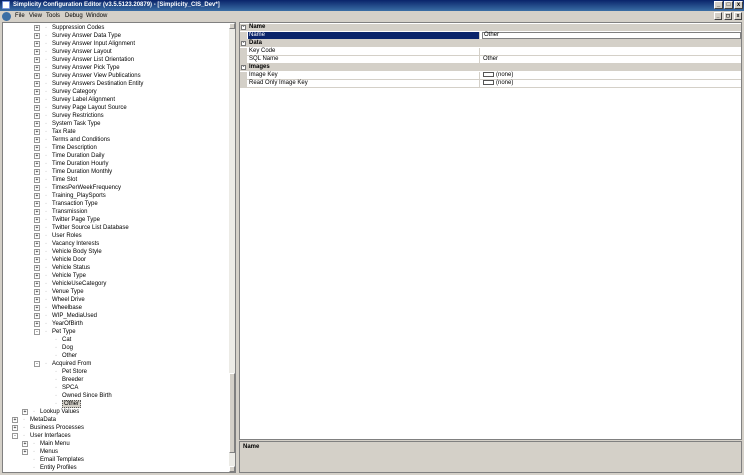 The height and width of the screenshot is (475, 744). I want to click on tree-item: + ◦ Time Description, so click(116, 148).